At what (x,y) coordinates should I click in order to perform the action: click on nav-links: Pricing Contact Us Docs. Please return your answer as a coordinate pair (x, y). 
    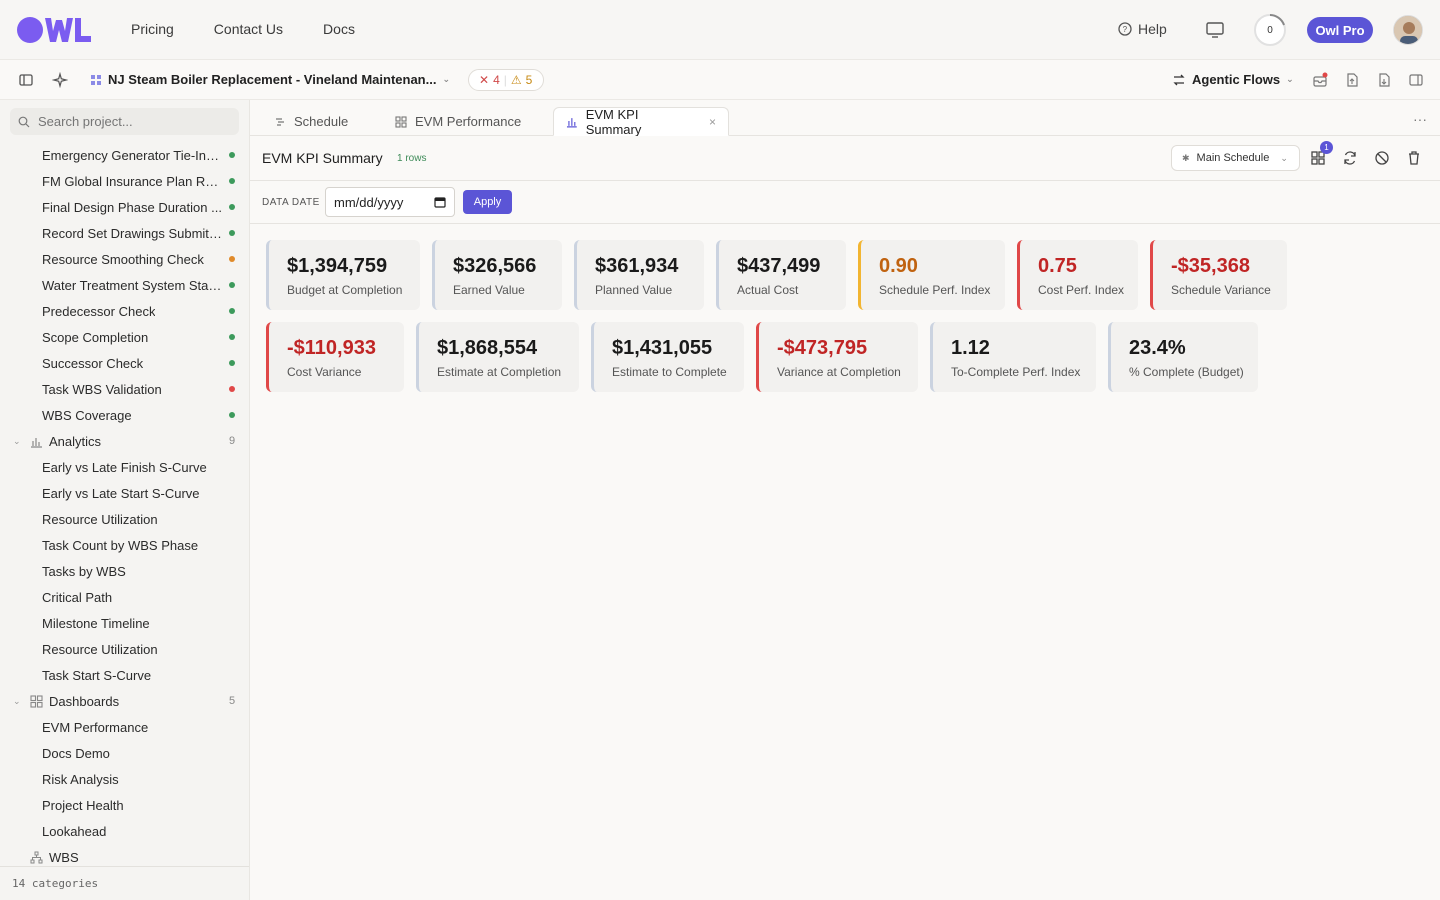
    Looking at the image, I should click on (263, 29).